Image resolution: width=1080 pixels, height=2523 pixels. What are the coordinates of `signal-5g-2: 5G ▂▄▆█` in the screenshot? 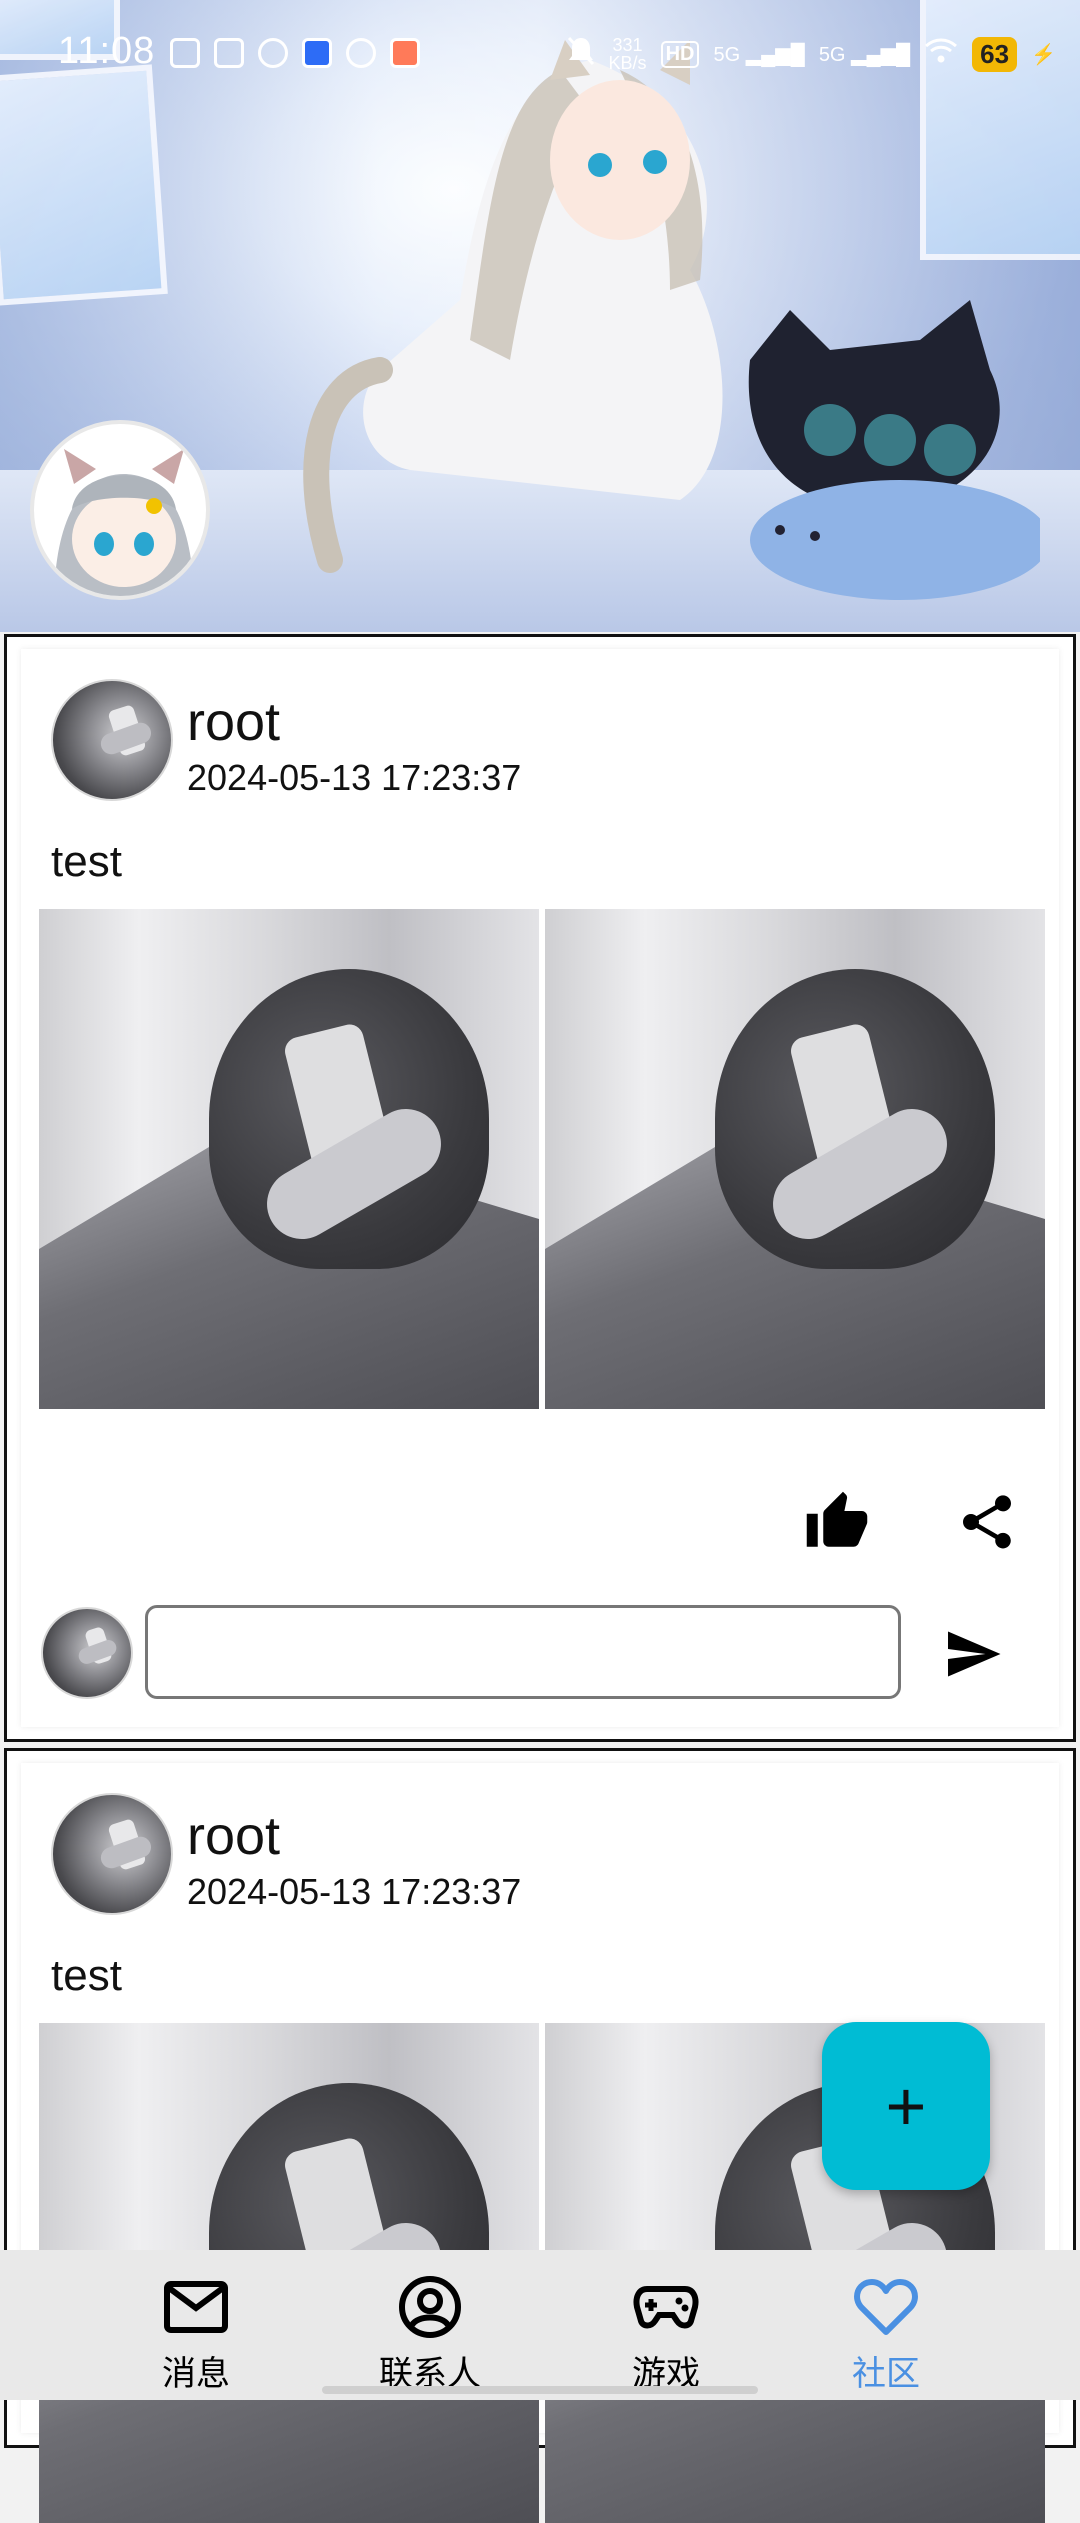 It's located at (864, 54).